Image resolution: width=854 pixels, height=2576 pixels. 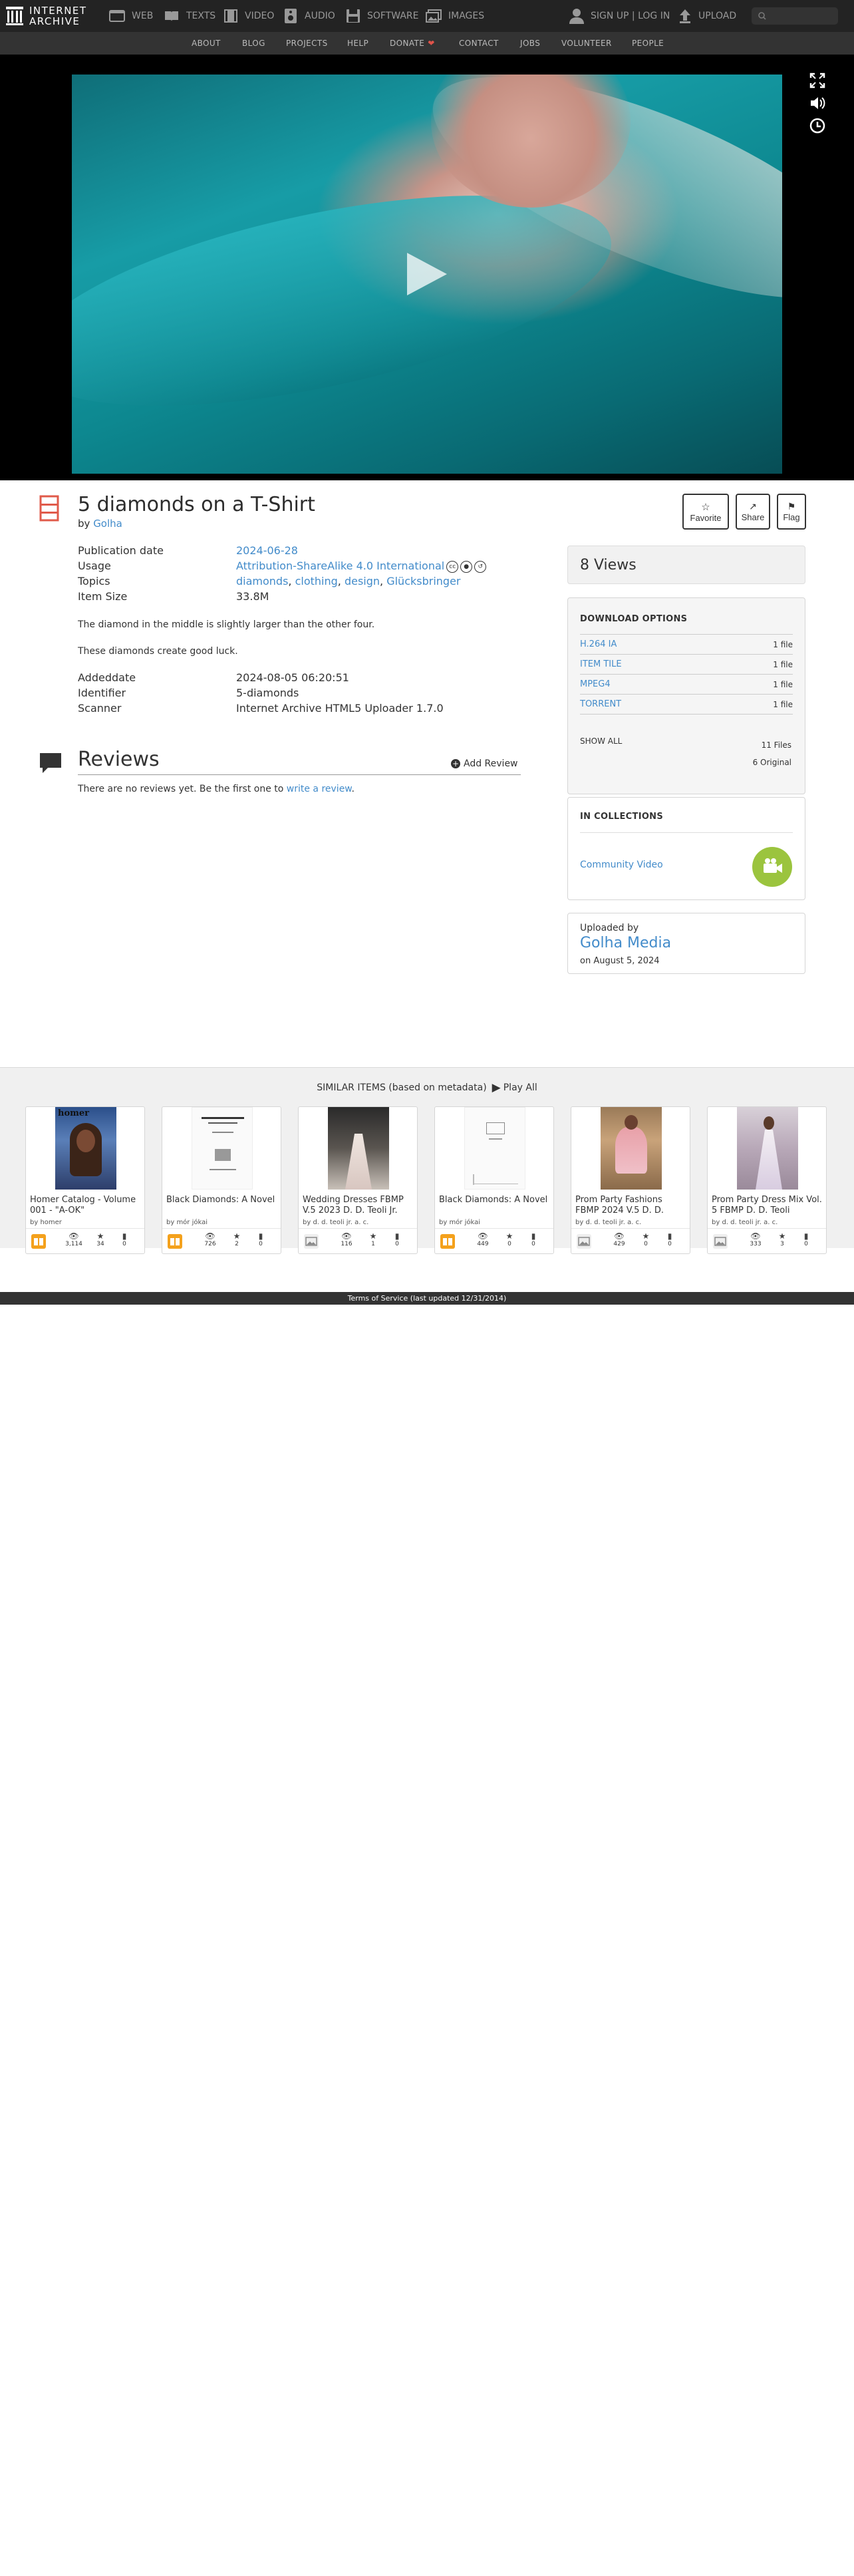 What do you see at coordinates (309, 16) in the screenshot?
I see `nav-audio: AUDIO` at bounding box center [309, 16].